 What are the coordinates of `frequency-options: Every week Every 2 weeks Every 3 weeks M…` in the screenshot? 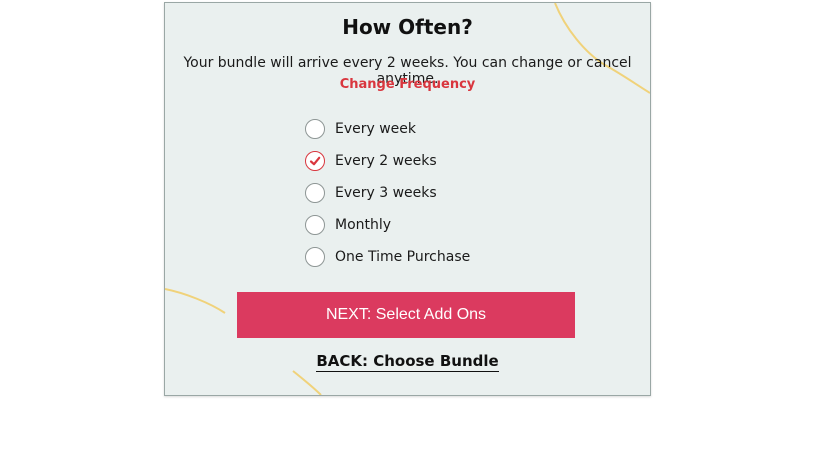 It's located at (387, 197).